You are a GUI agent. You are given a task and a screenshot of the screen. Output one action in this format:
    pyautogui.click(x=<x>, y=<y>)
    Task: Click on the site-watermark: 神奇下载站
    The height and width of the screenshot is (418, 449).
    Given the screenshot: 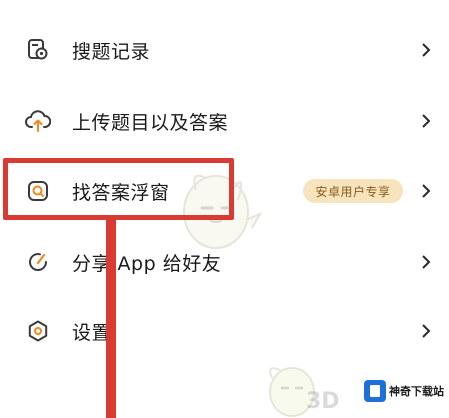 What is the action you would take?
    pyautogui.click(x=404, y=391)
    